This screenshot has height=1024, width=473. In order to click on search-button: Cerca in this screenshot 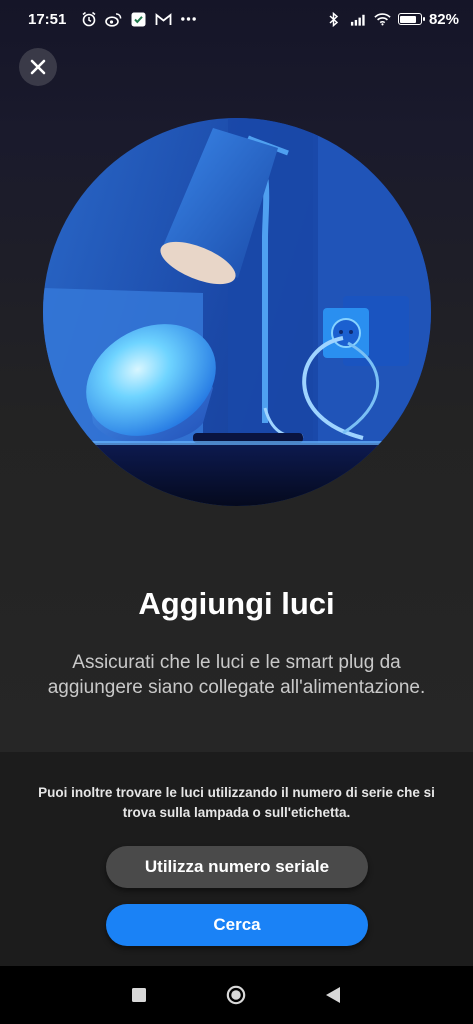, I will do `click(237, 925)`.